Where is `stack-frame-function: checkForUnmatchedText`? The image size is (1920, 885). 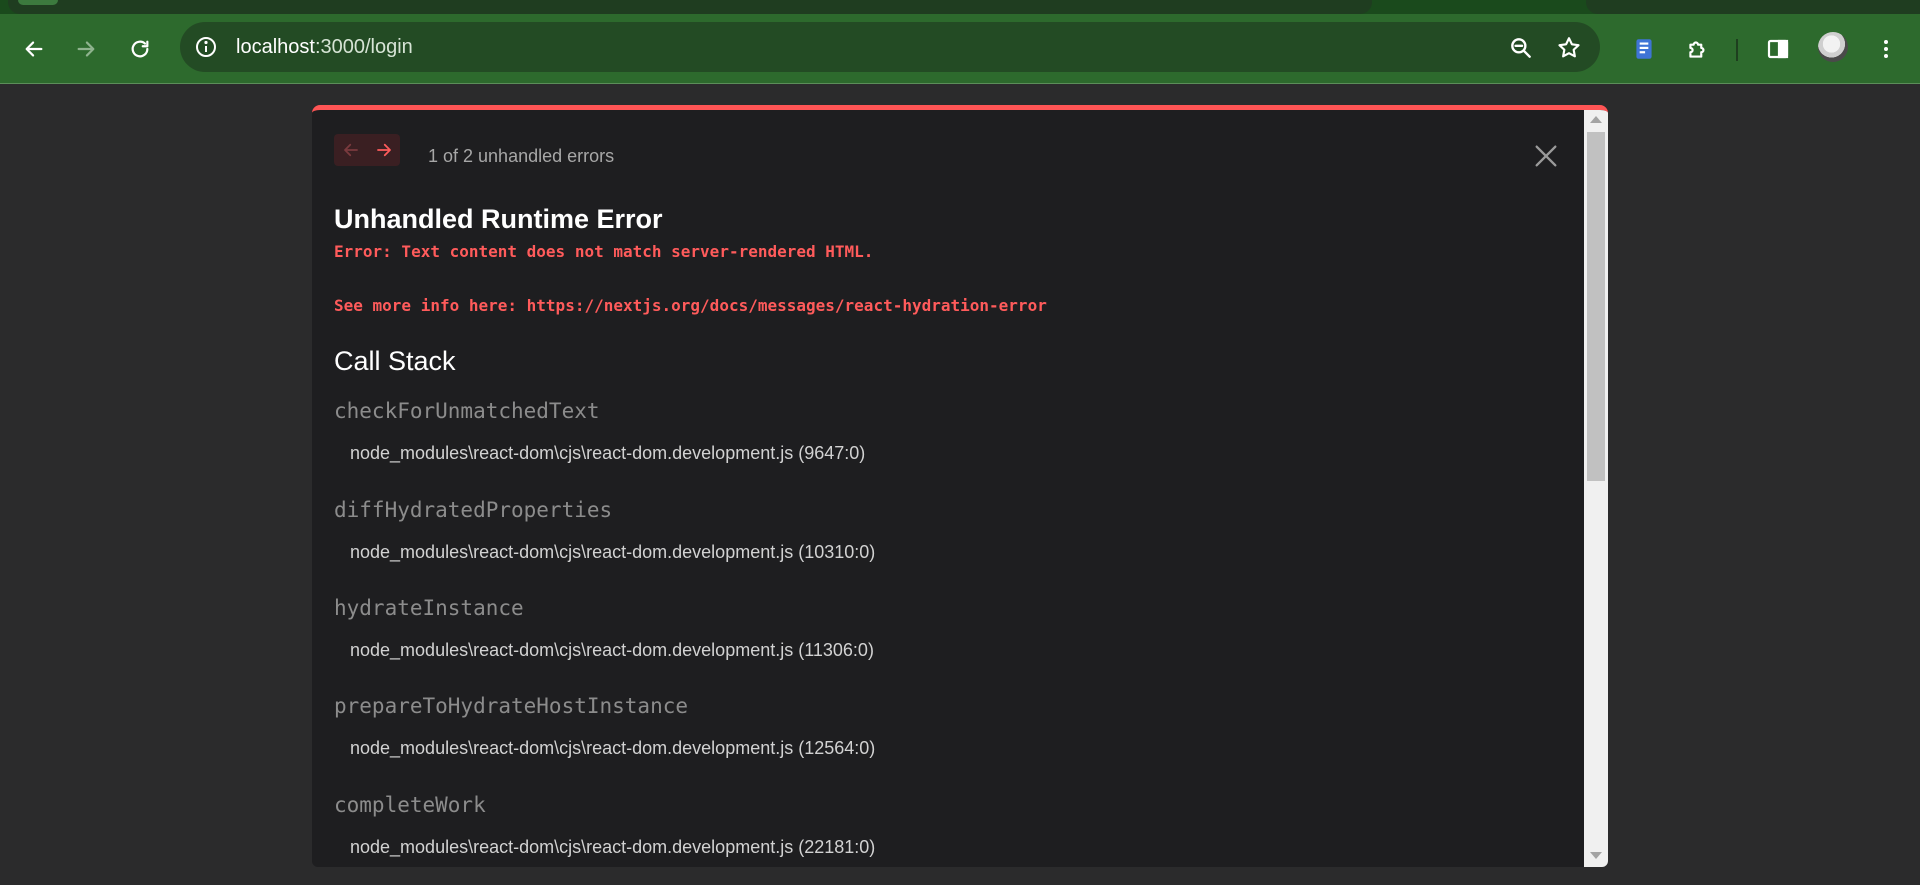
stack-frame-function: checkForUnmatchedText is located at coordinates (467, 411).